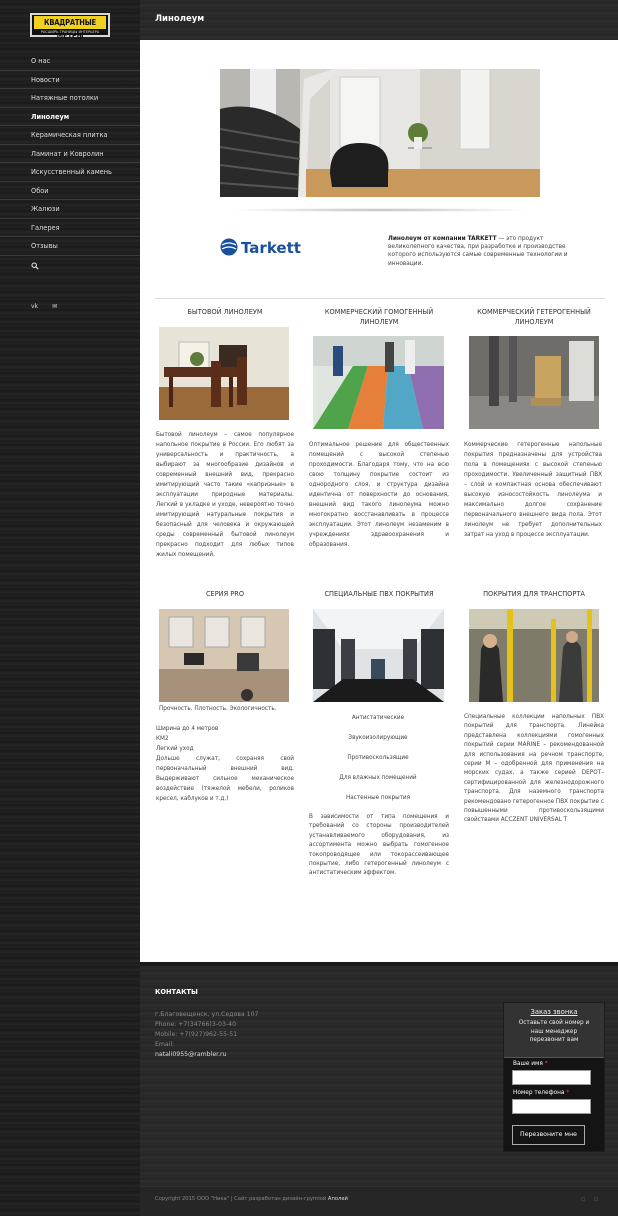 The width and height of the screenshot is (618, 1216). What do you see at coordinates (380, 133) in the screenshot?
I see `hero-staircase-image` at bounding box center [380, 133].